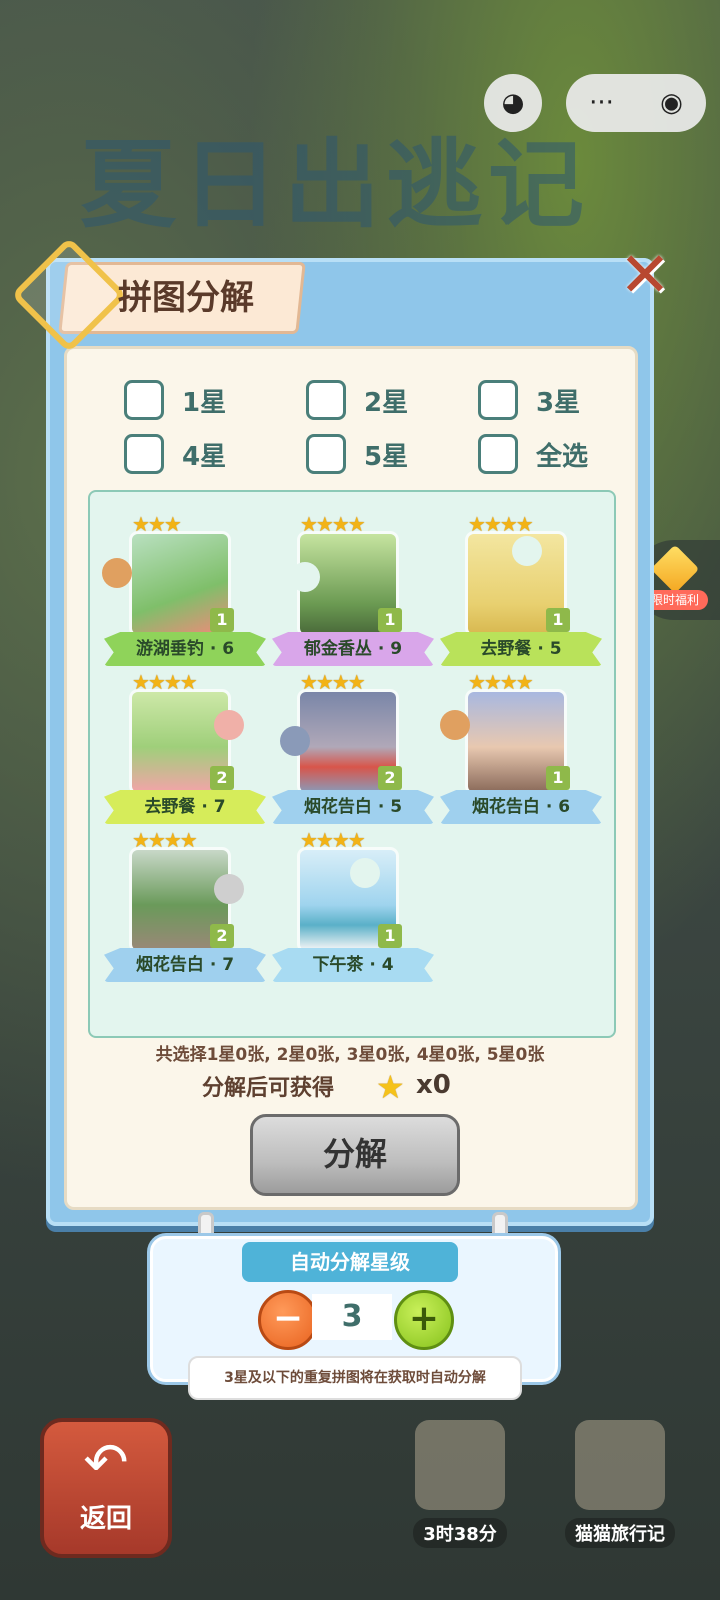  I want to click on puzzle-card: ★★★★ 2 烟花告白 · 7, so click(185, 908).